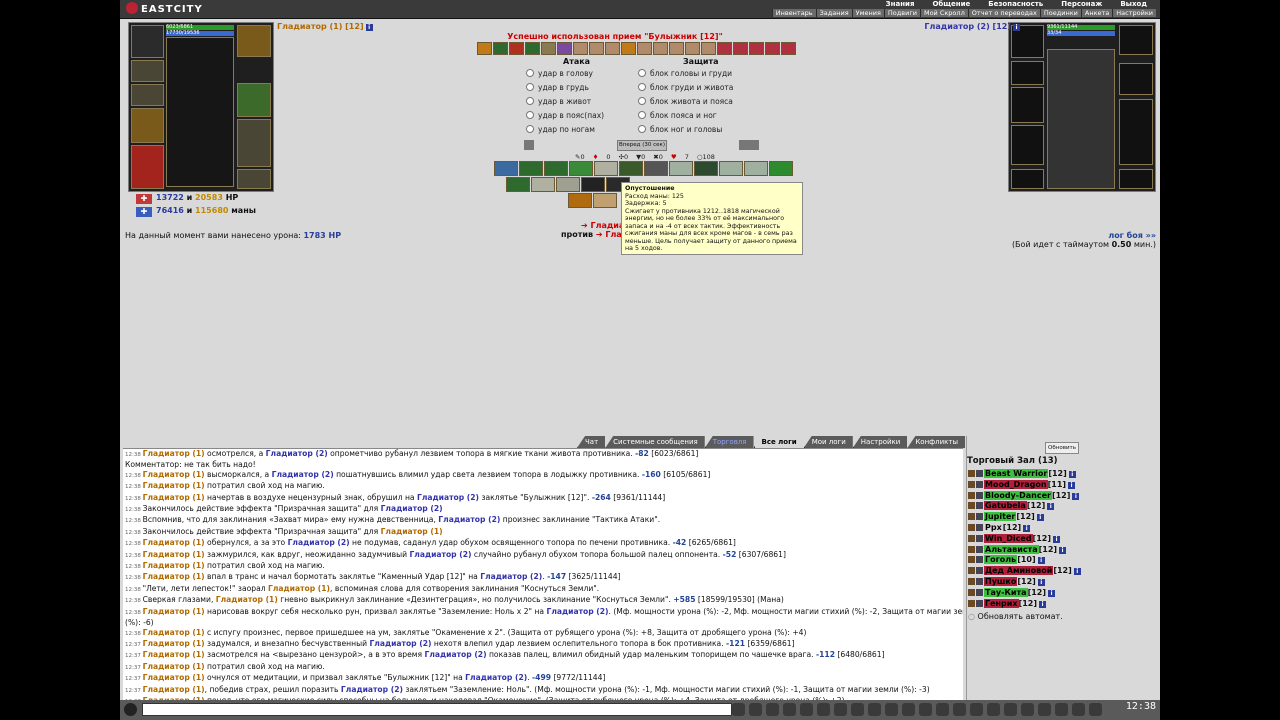 This screenshot has height=720, width=1280. Describe the element at coordinates (325, 26) in the screenshot. I see `left-fighter-name: Гладиатор (1) [12] i` at that location.